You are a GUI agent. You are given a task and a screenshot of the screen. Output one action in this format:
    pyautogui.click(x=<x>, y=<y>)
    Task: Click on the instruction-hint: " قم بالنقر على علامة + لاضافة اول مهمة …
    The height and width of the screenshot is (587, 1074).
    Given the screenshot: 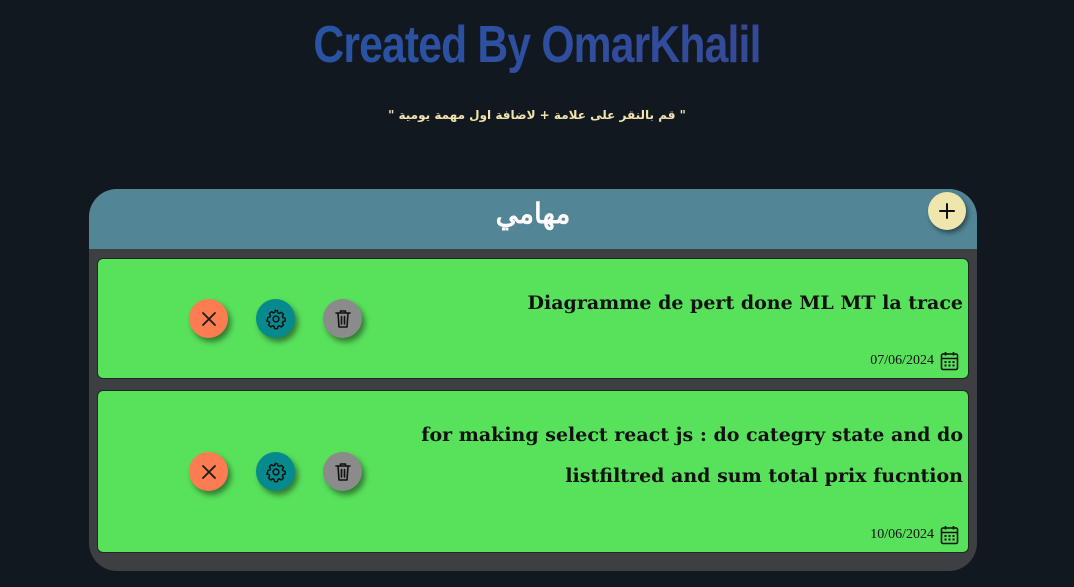 What is the action you would take?
    pyautogui.click(x=537, y=115)
    